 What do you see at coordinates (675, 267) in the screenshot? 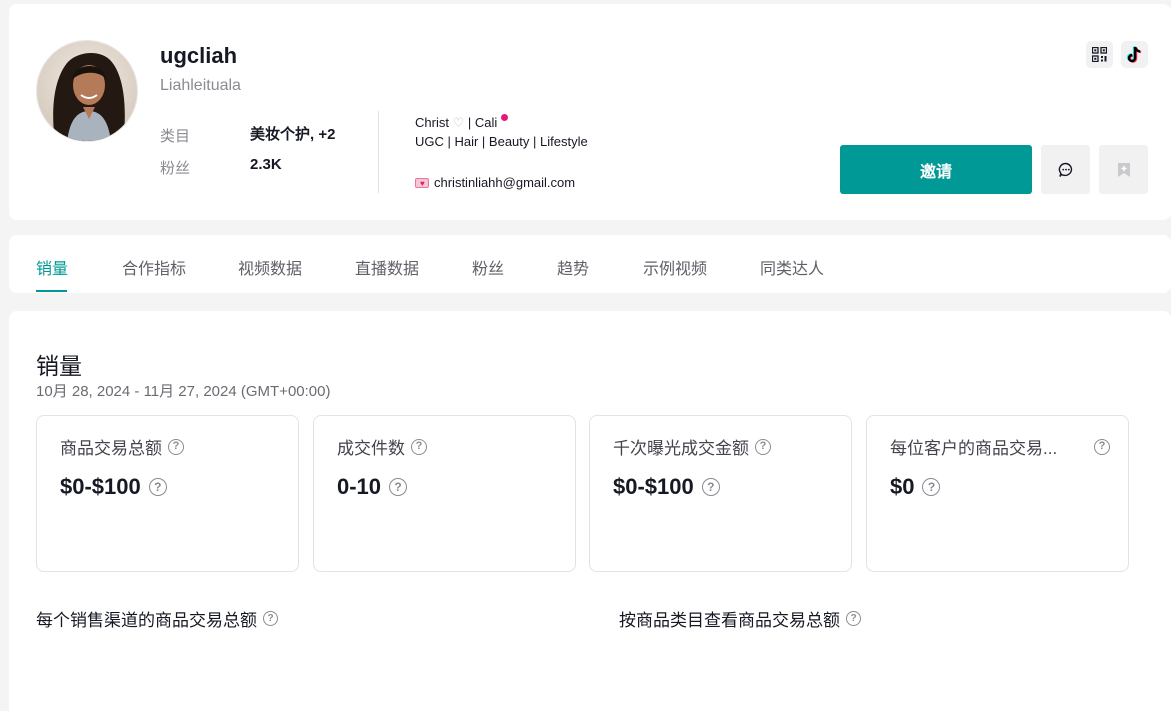
I see `tab-sample-videos: 示例视频` at bounding box center [675, 267].